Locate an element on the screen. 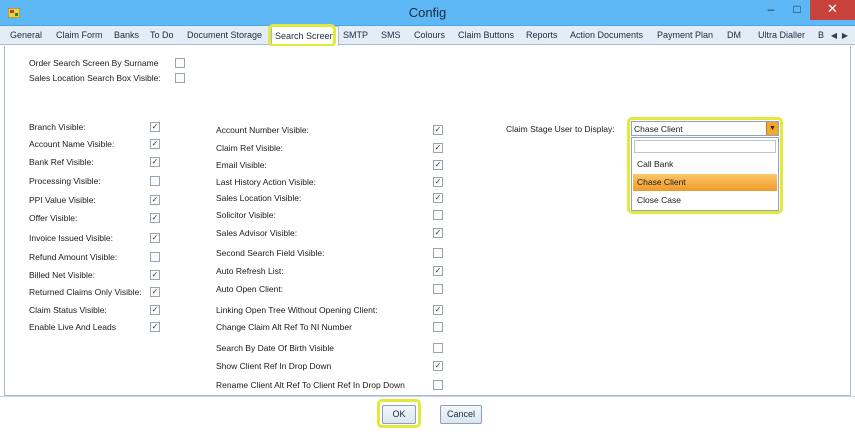 Image resolution: width=855 pixels, height=436 pixels. branch-visible-checkbox: ✓ is located at coordinates (155, 127).